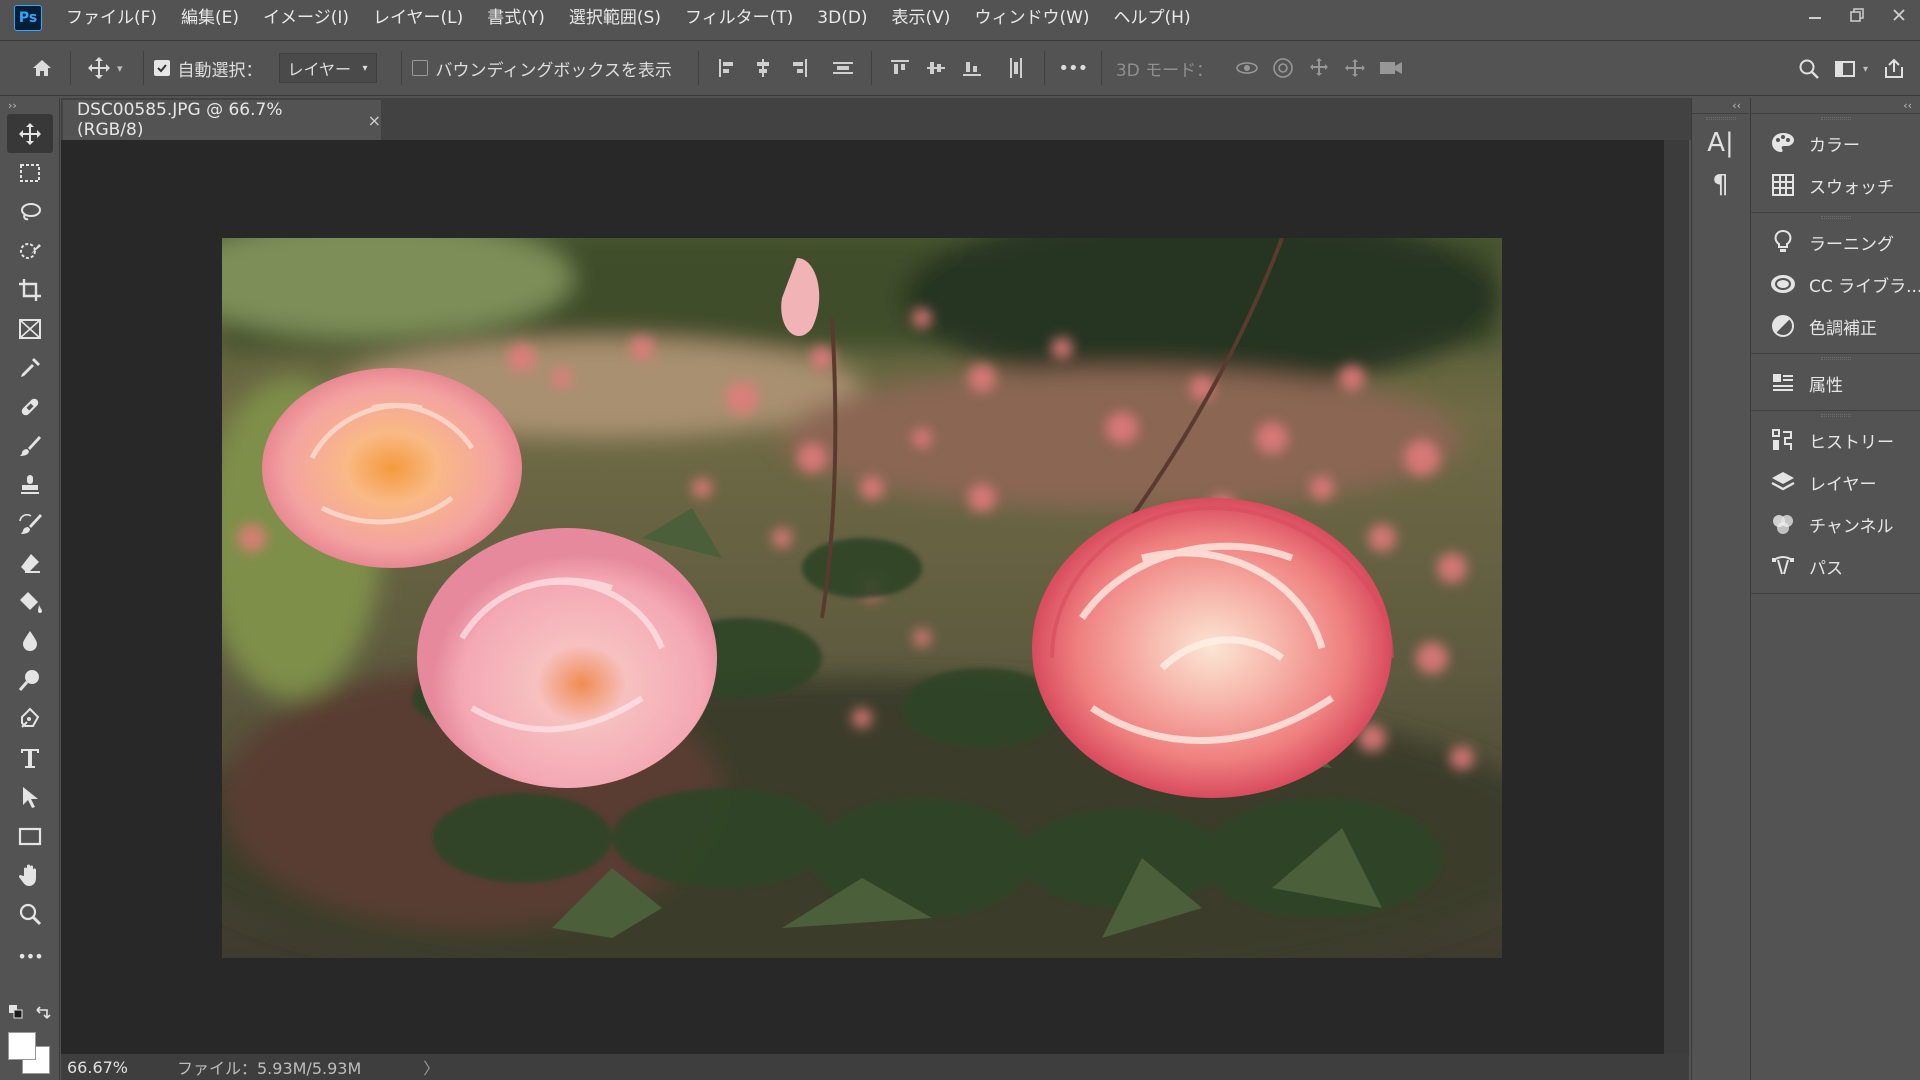  I want to click on lasso-tool, so click(30, 211).